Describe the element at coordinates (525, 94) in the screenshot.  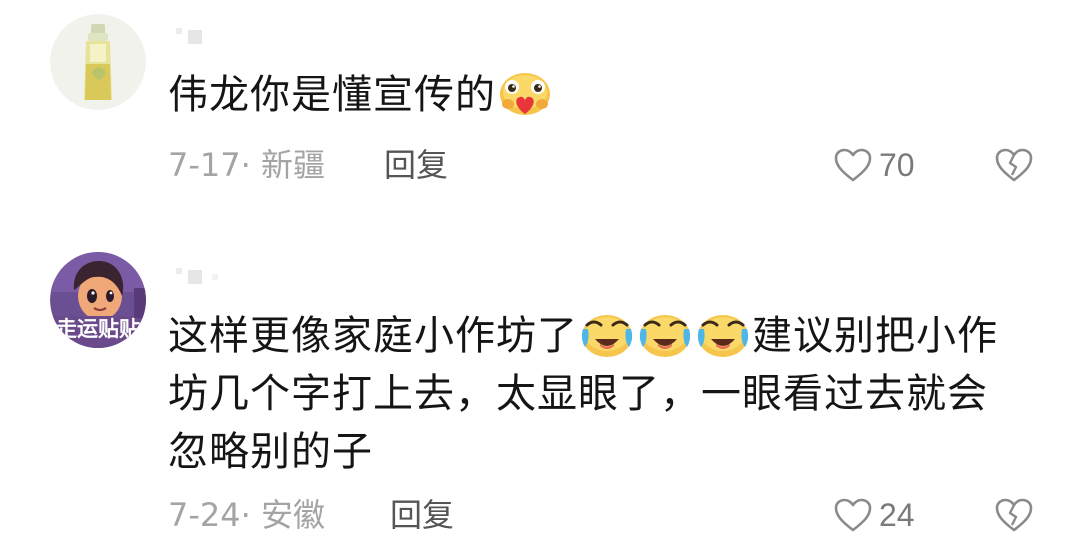
I see `heart-hug-emoji-icon` at that location.